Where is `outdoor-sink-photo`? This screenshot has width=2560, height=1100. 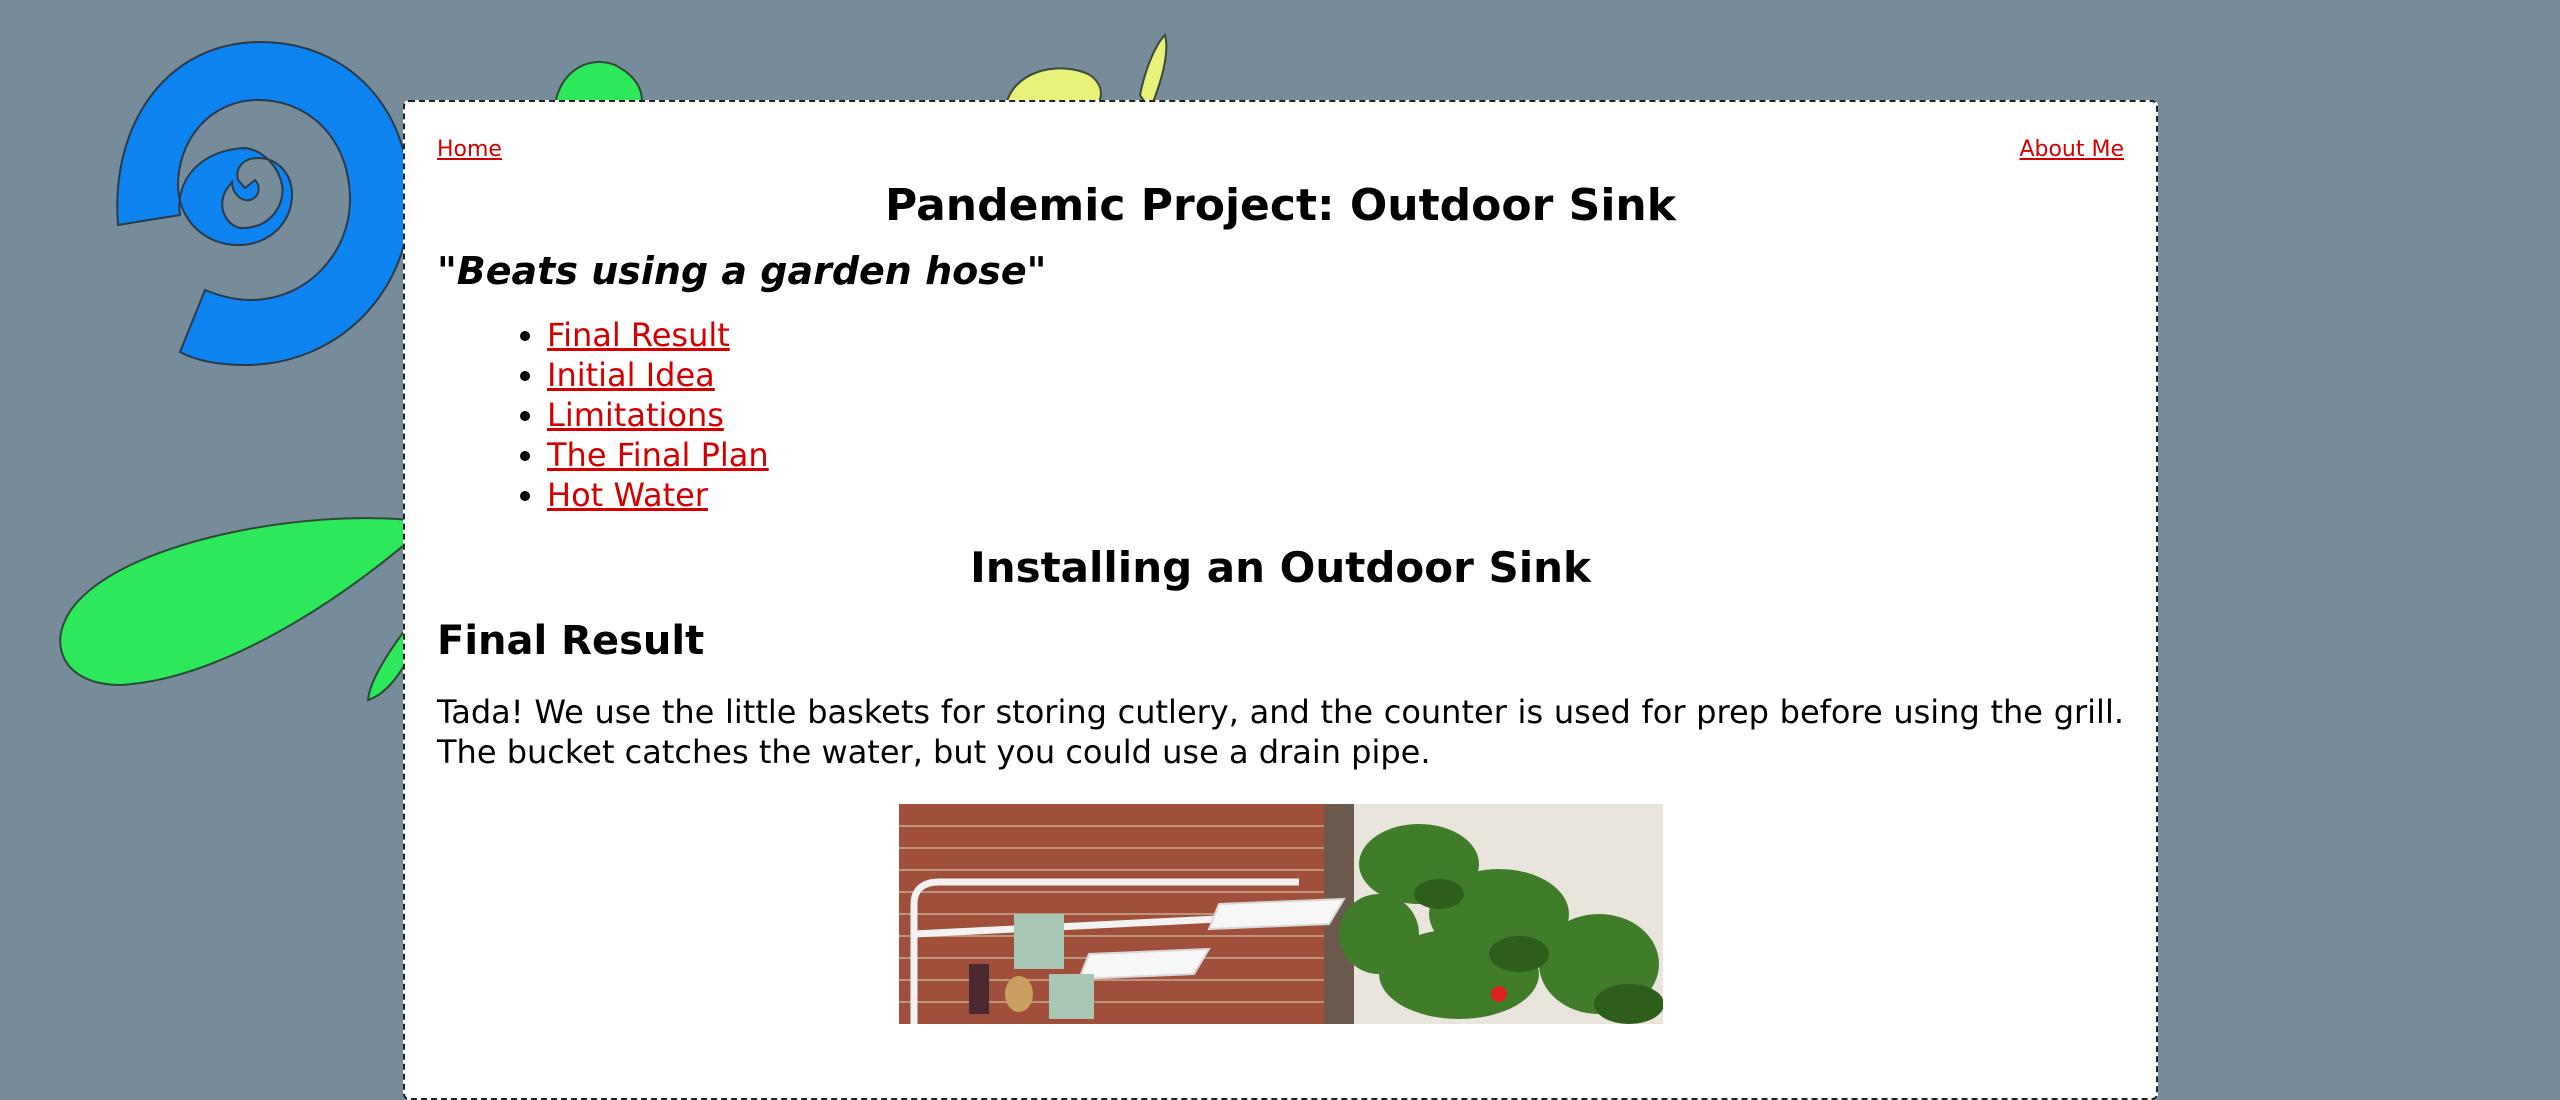 outdoor-sink-photo is located at coordinates (1280, 914).